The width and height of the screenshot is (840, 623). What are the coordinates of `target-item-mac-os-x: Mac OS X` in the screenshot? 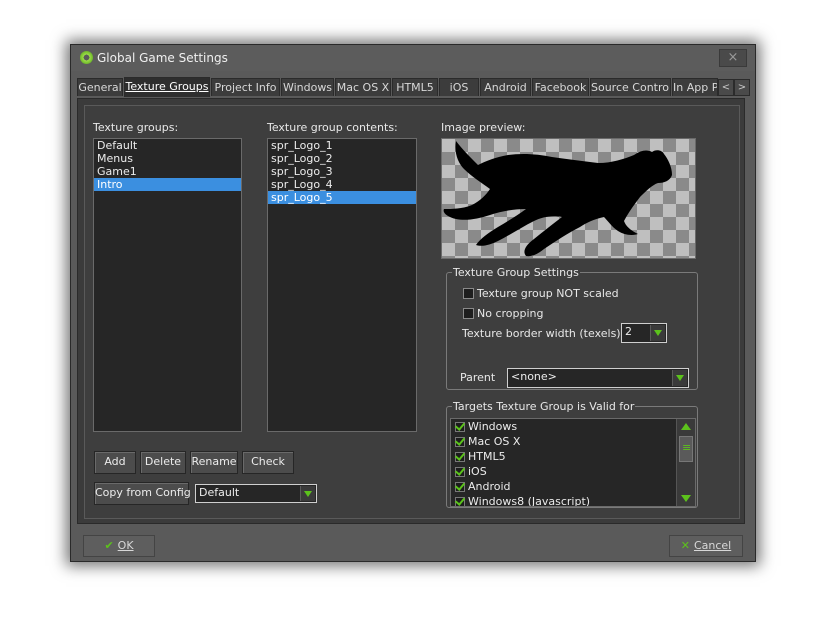 It's located at (573, 441).